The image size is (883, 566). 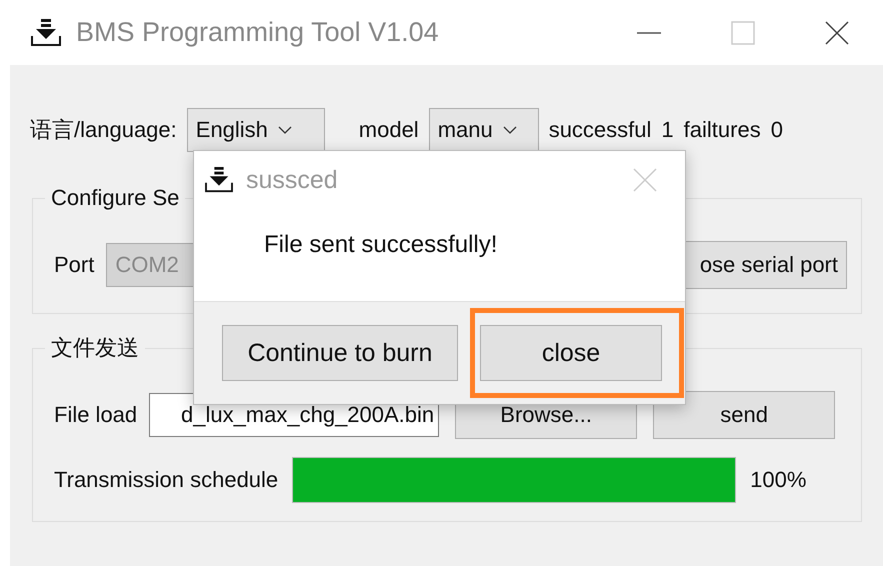 What do you see at coordinates (95, 348) in the screenshot?
I see `group-title: 文件发送` at bounding box center [95, 348].